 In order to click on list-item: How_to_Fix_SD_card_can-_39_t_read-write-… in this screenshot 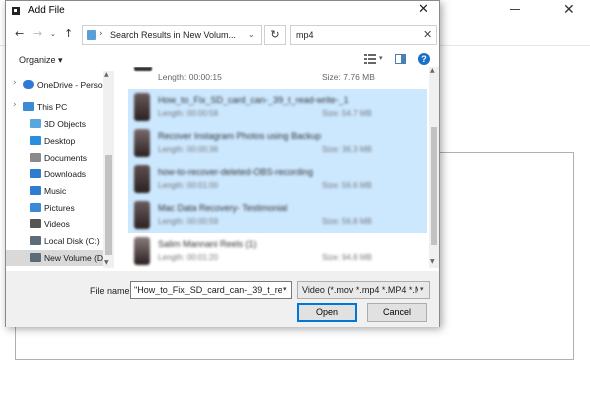, I will do `click(277, 107)`.